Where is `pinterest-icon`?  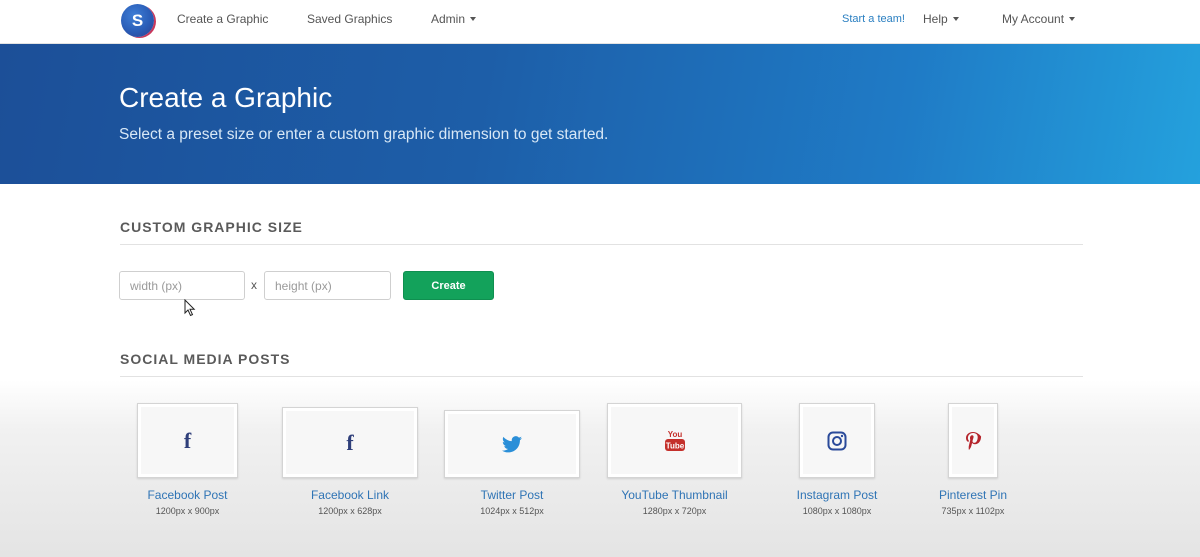
pinterest-icon is located at coordinates (974, 440).